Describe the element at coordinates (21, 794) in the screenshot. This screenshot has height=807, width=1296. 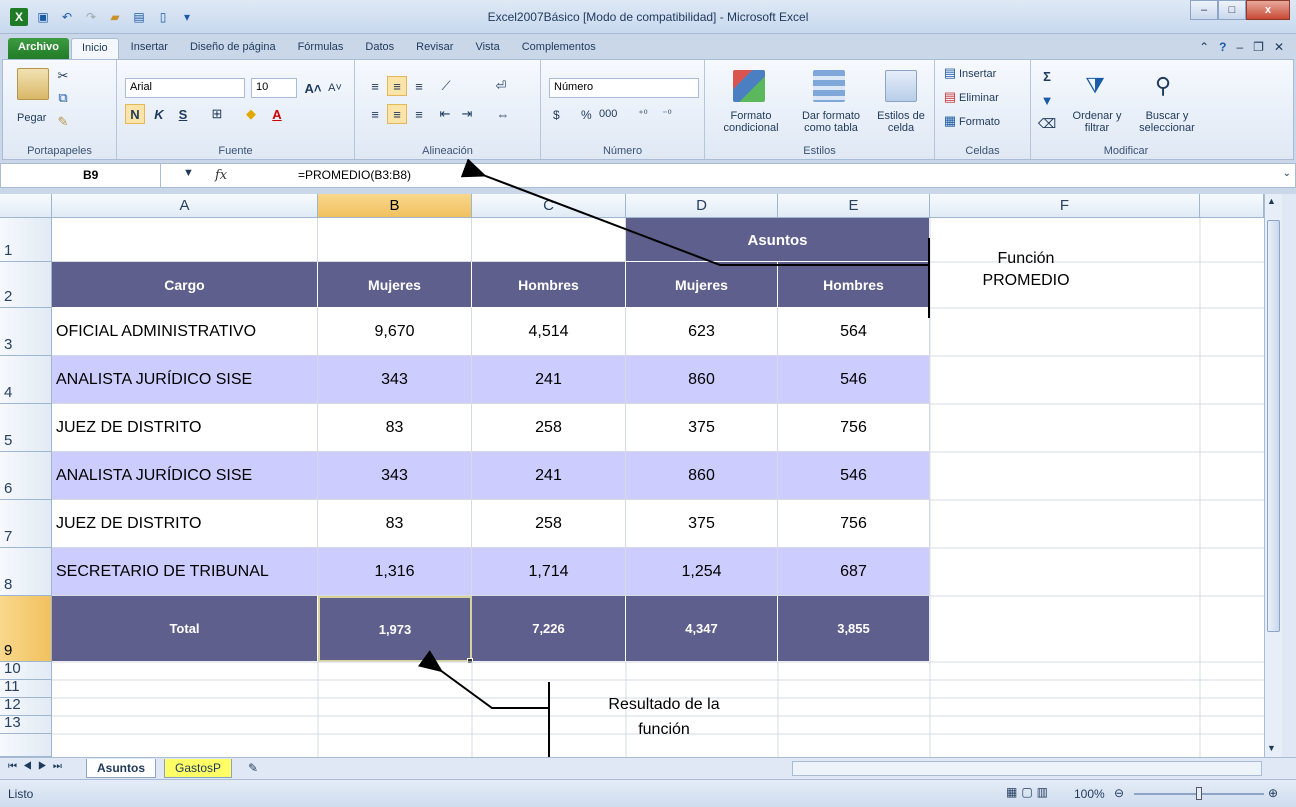
I see `status-ready: Listo` at that location.